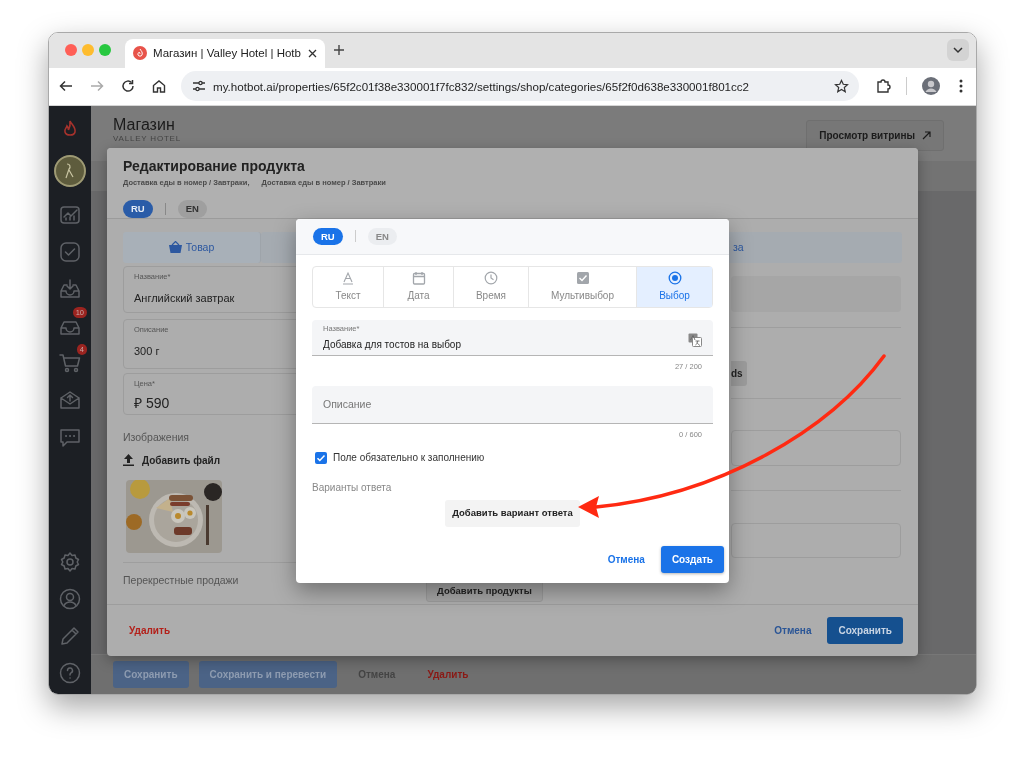 The width and height of the screenshot is (1024, 758). What do you see at coordinates (225, 53) in the screenshot?
I see `browser-tab: Магазин | Valley Hotel | Hotb` at bounding box center [225, 53].